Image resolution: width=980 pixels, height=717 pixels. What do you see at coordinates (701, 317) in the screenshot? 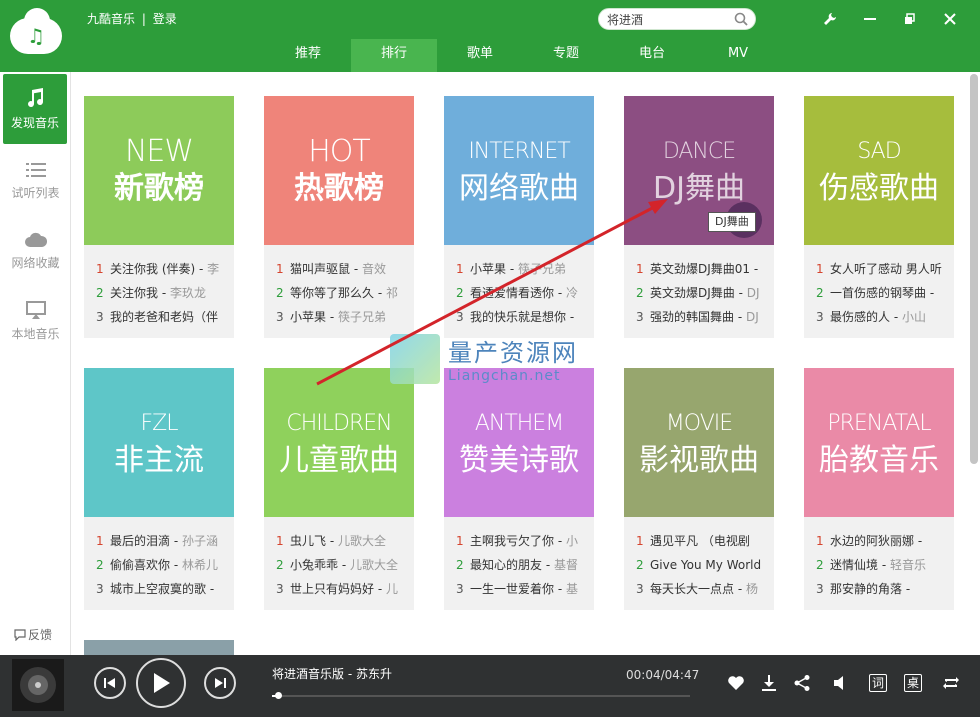
I see `list-item: 3 强劲的韩国舞曲 - DJ` at bounding box center [701, 317].